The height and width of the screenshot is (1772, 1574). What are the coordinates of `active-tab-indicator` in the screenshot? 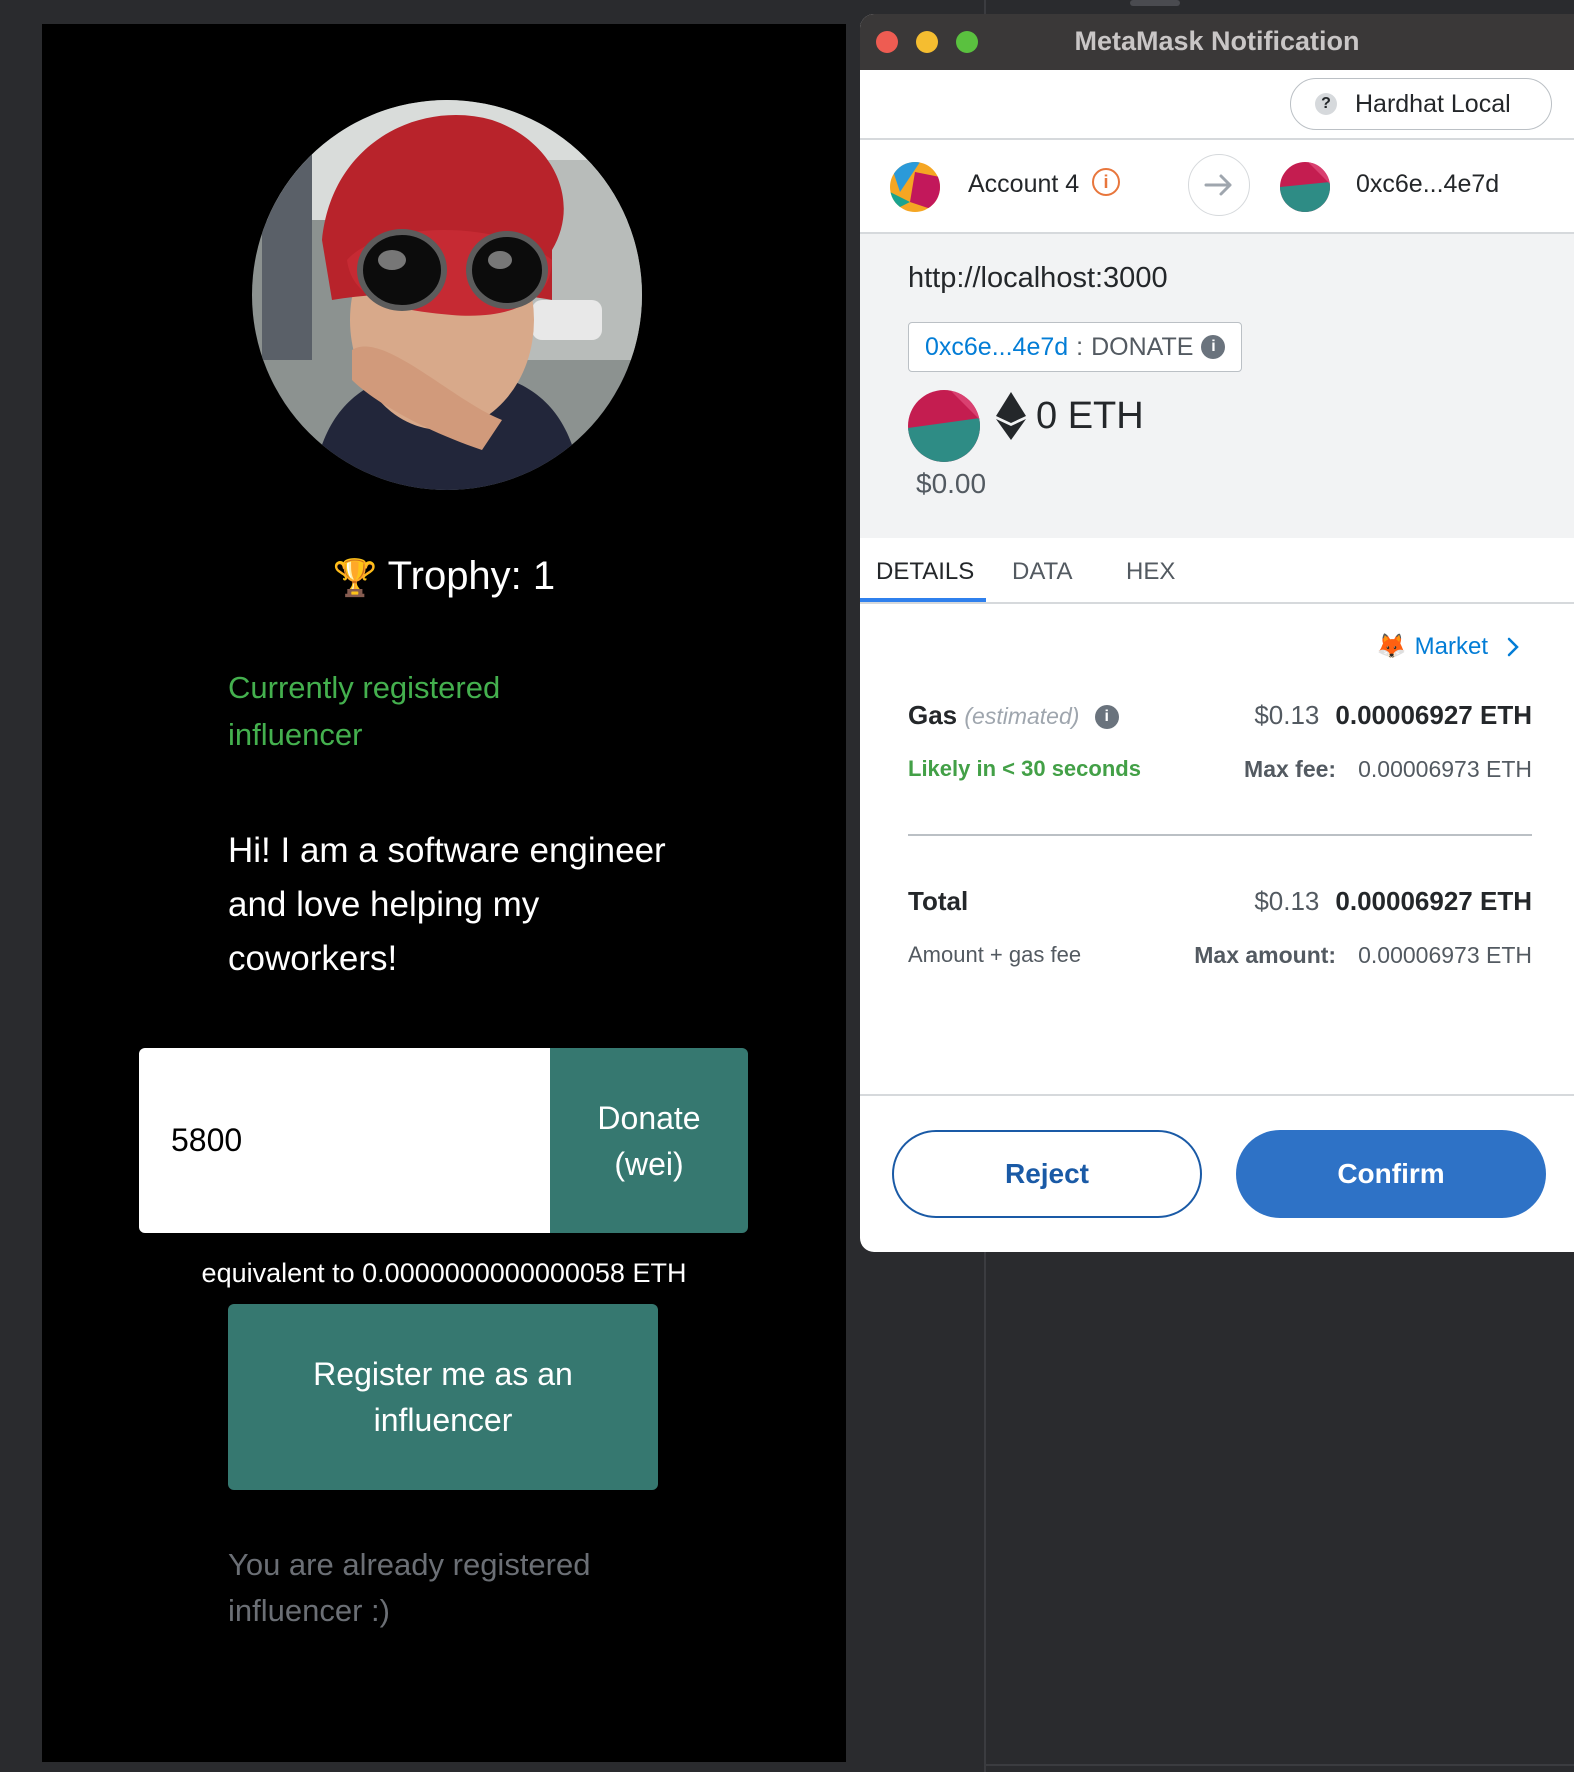 It's located at (923, 600).